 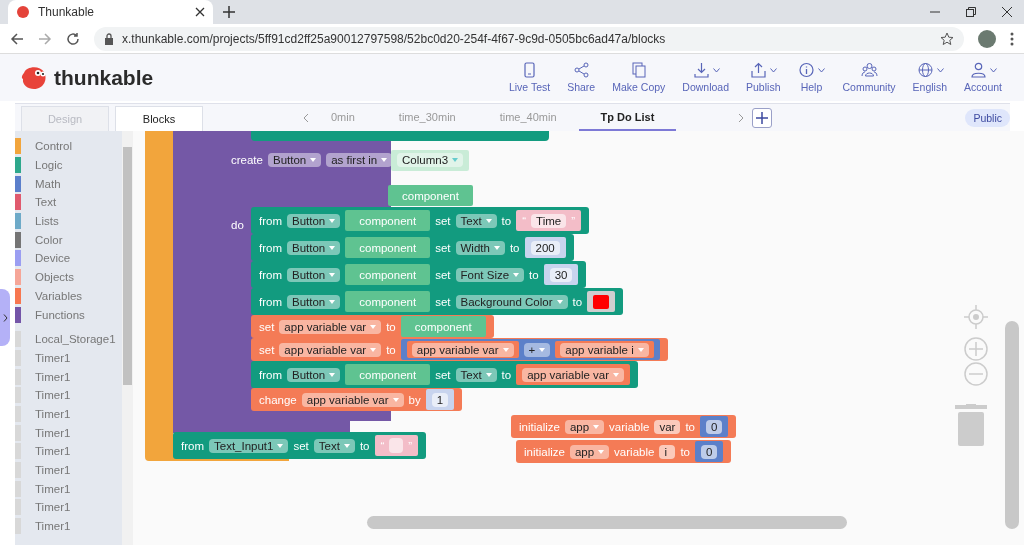 What do you see at coordinates (49, 239) in the screenshot?
I see `category-item: Color` at bounding box center [49, 239].